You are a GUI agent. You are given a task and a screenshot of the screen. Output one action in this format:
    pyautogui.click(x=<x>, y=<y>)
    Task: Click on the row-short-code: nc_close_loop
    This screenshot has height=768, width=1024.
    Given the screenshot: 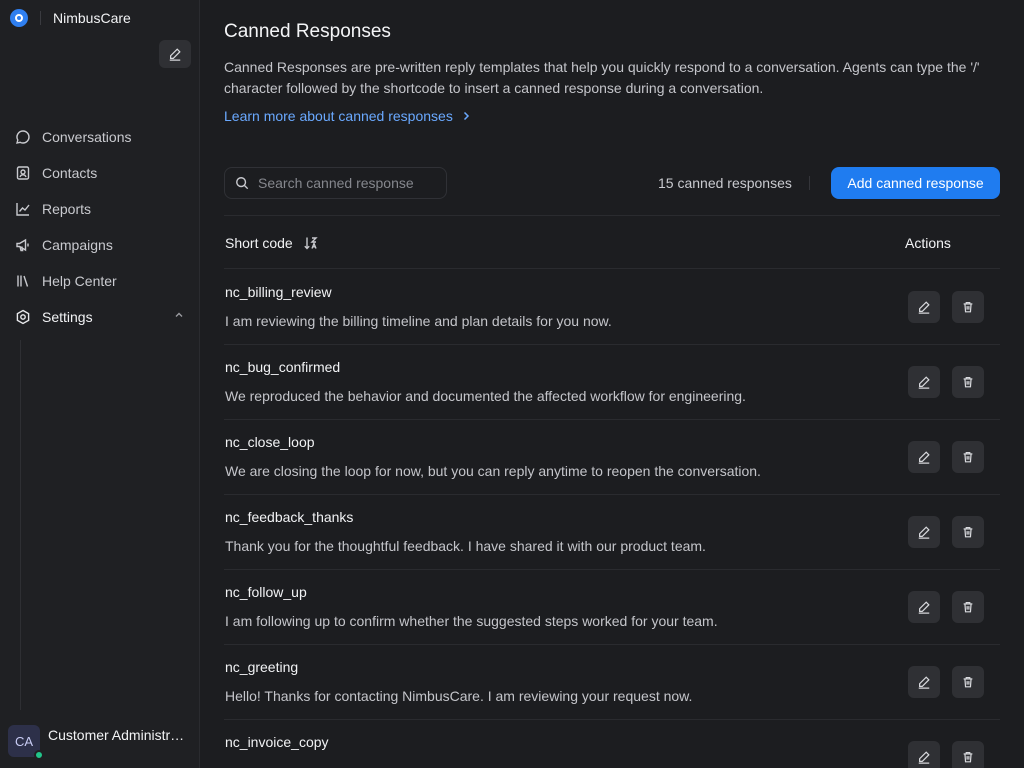 What is the action you would take?
    pyautogui.click(x=270, y=442)
    